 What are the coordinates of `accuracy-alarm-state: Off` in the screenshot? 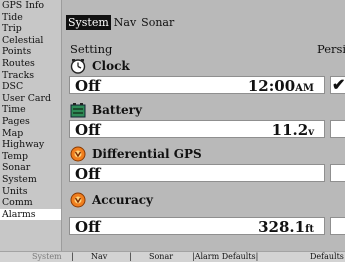 It's located at (88, 227).